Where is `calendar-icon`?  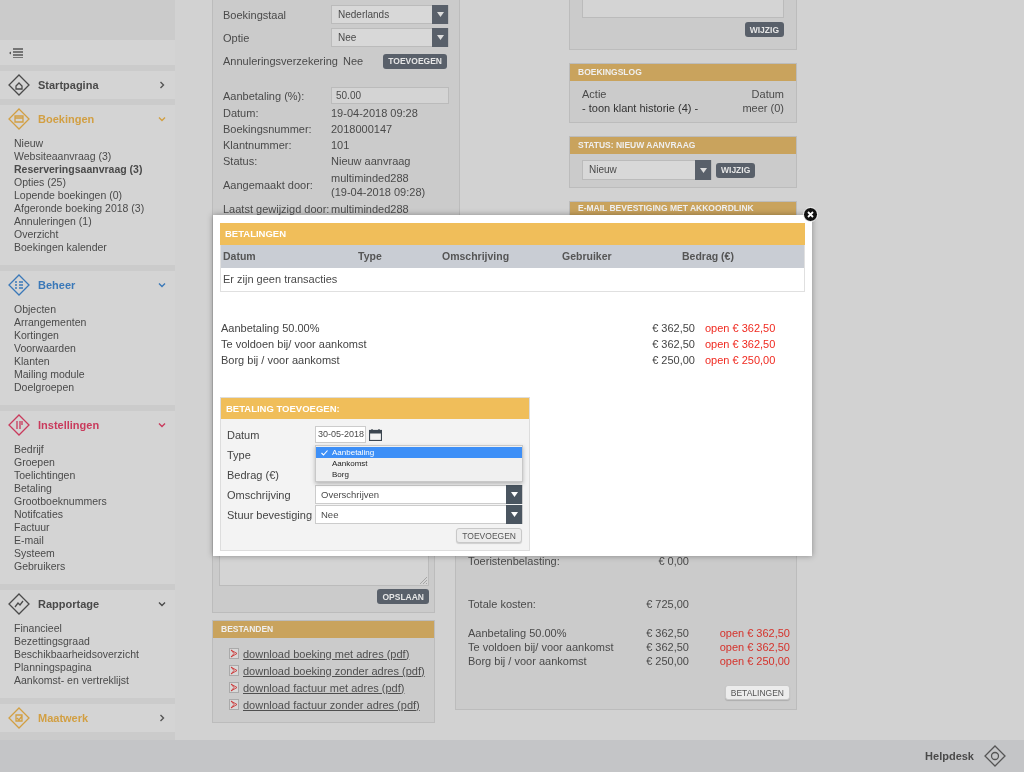
calendar-icon is located at coordinates (375, 434).